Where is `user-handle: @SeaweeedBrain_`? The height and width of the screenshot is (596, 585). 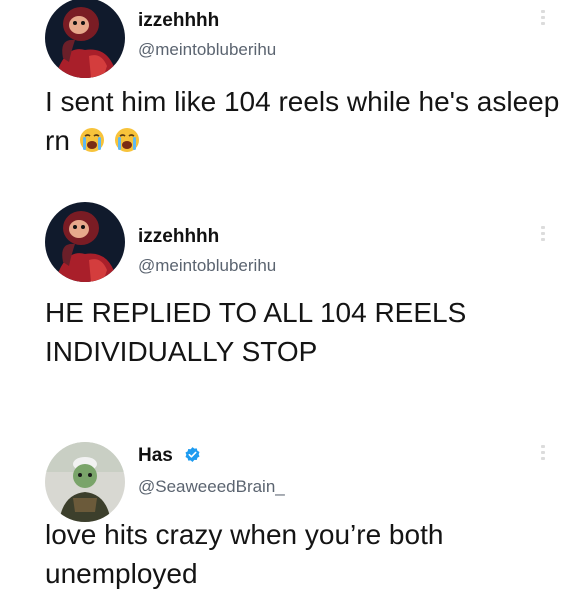 user-handle: @SeaweeedBrain_ is located at coordinates (211, 487).